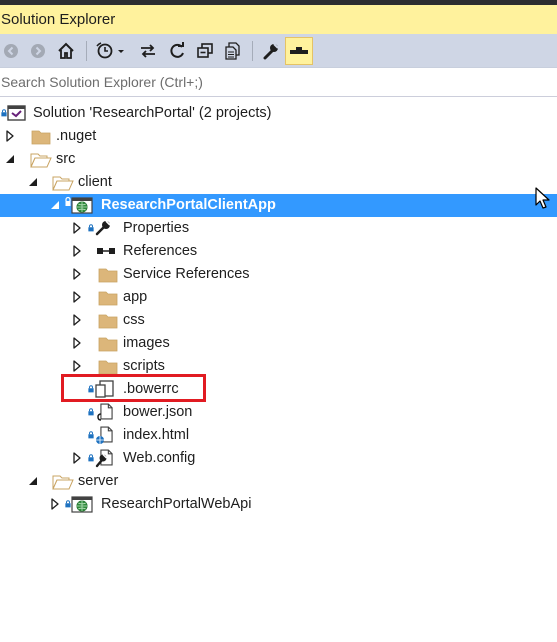  Describe the element at coordinates (270, 82) in the screenshot. I see `search-input` at that location.